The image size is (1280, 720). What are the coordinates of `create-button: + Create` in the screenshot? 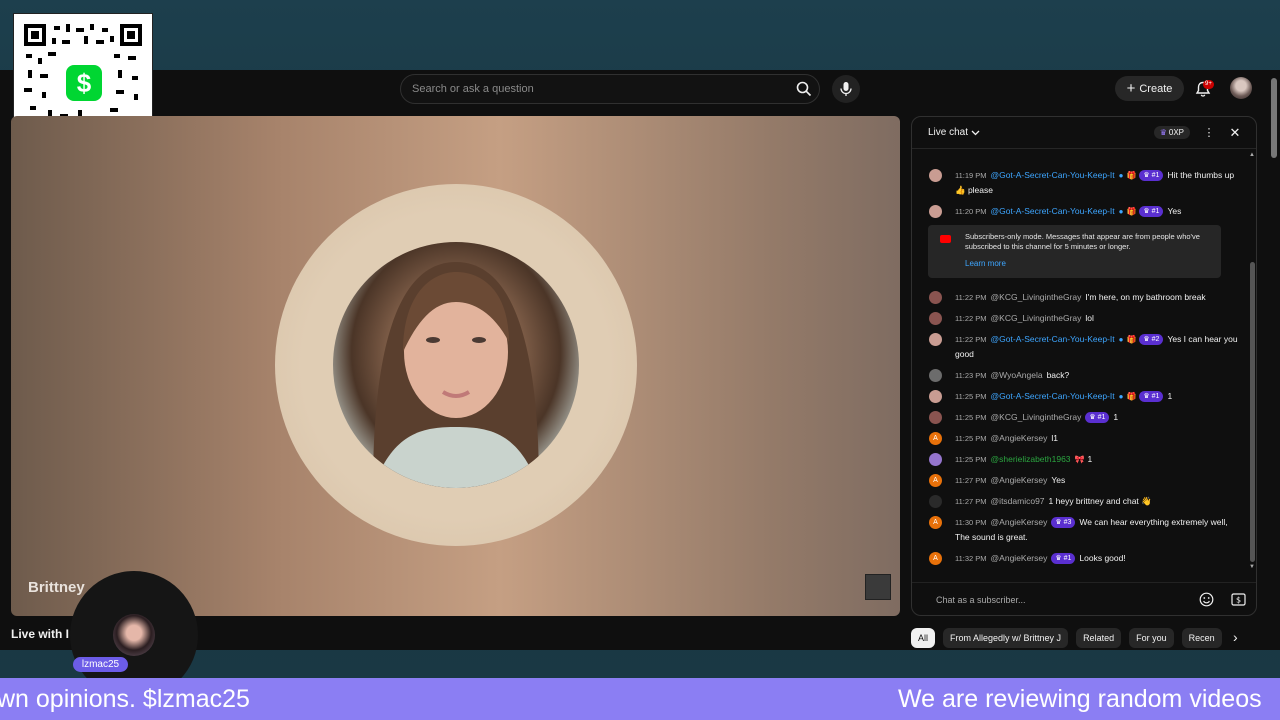 It's located at (1149, 88).